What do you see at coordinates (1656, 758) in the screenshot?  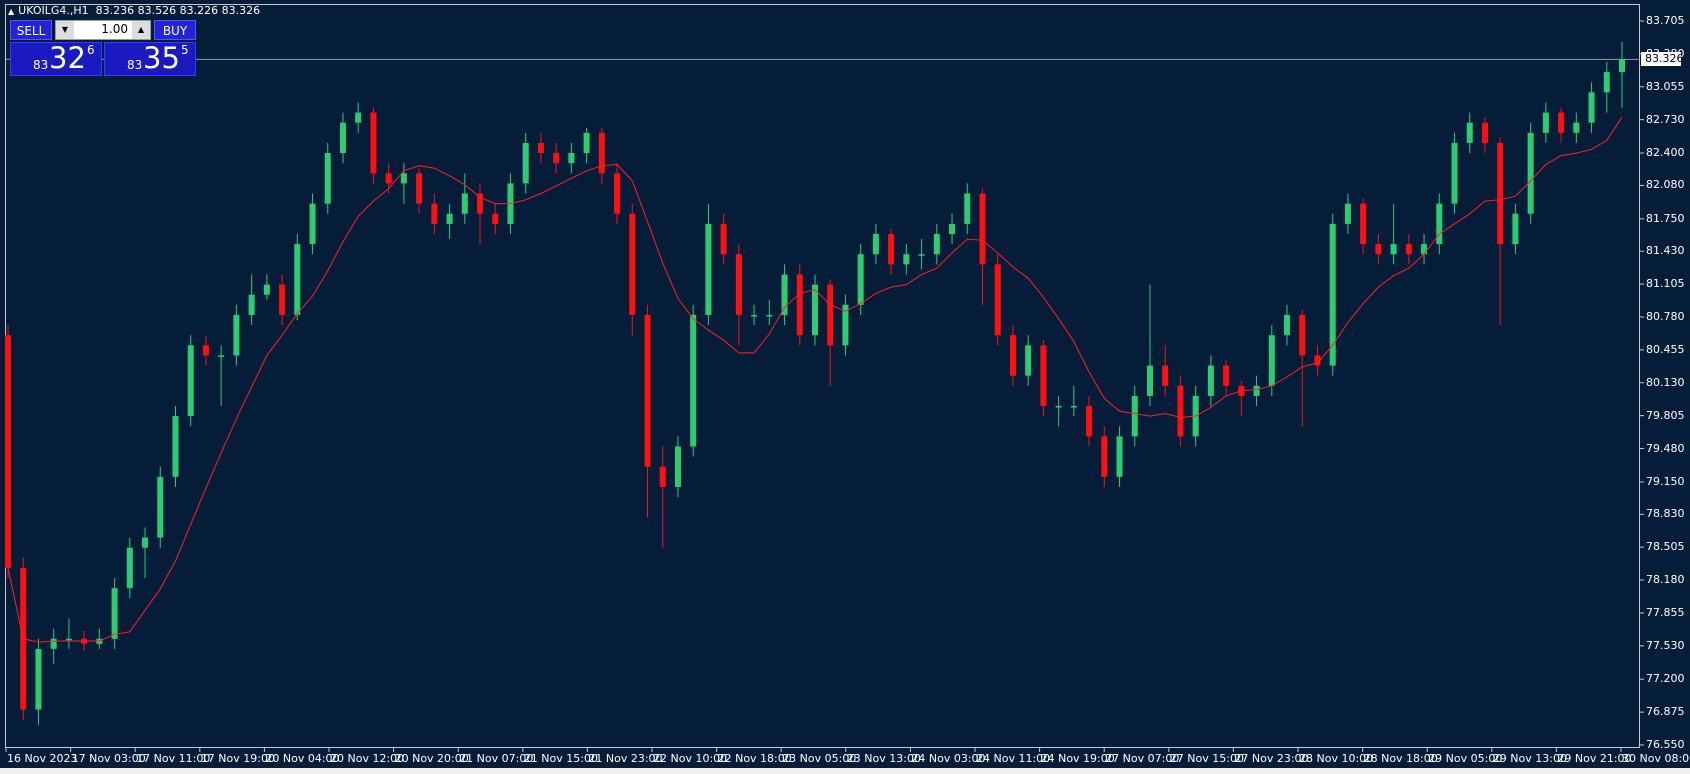 I see `time-axis-label: 30 Nov 08:00` at bounding box center [1656, 758].